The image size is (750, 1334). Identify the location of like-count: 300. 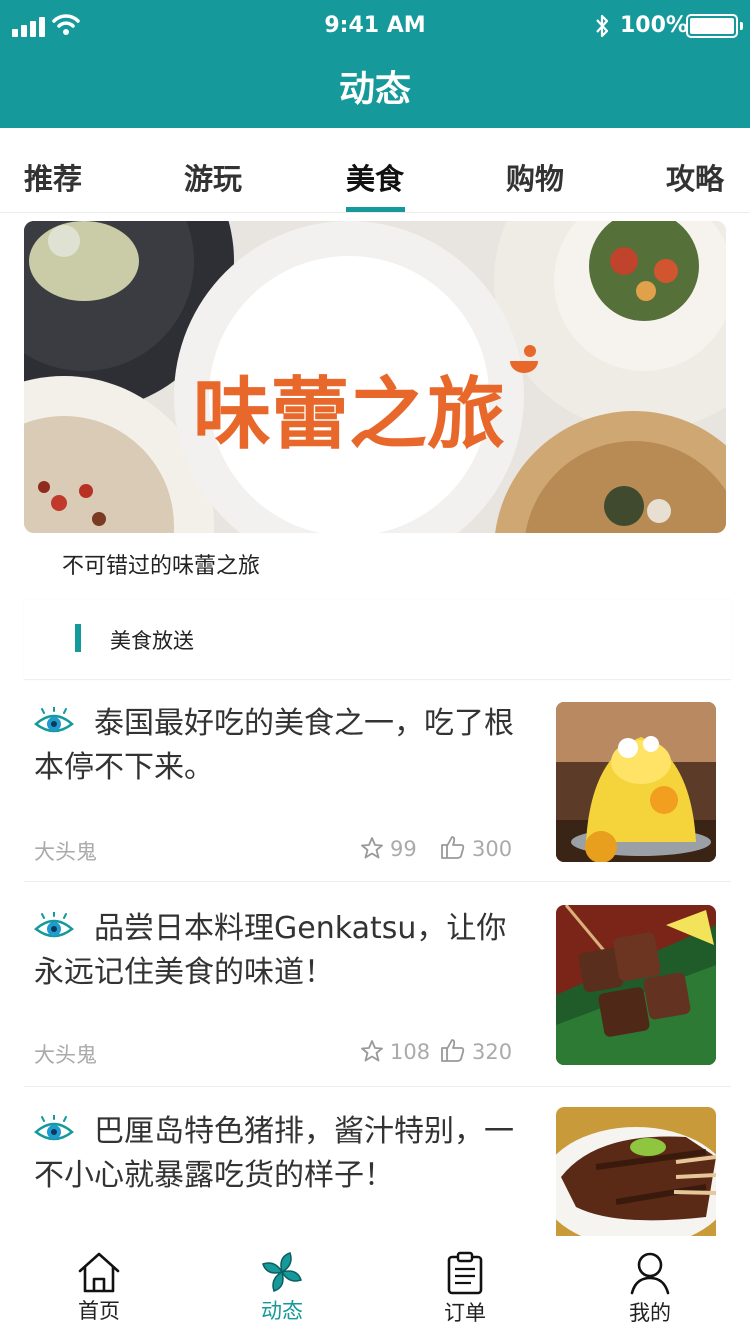
(476, 847).